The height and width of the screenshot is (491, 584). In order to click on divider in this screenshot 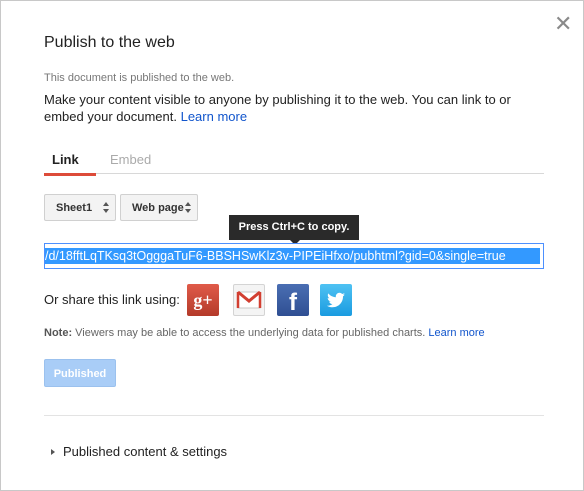, I will do `click(294, 415)`.